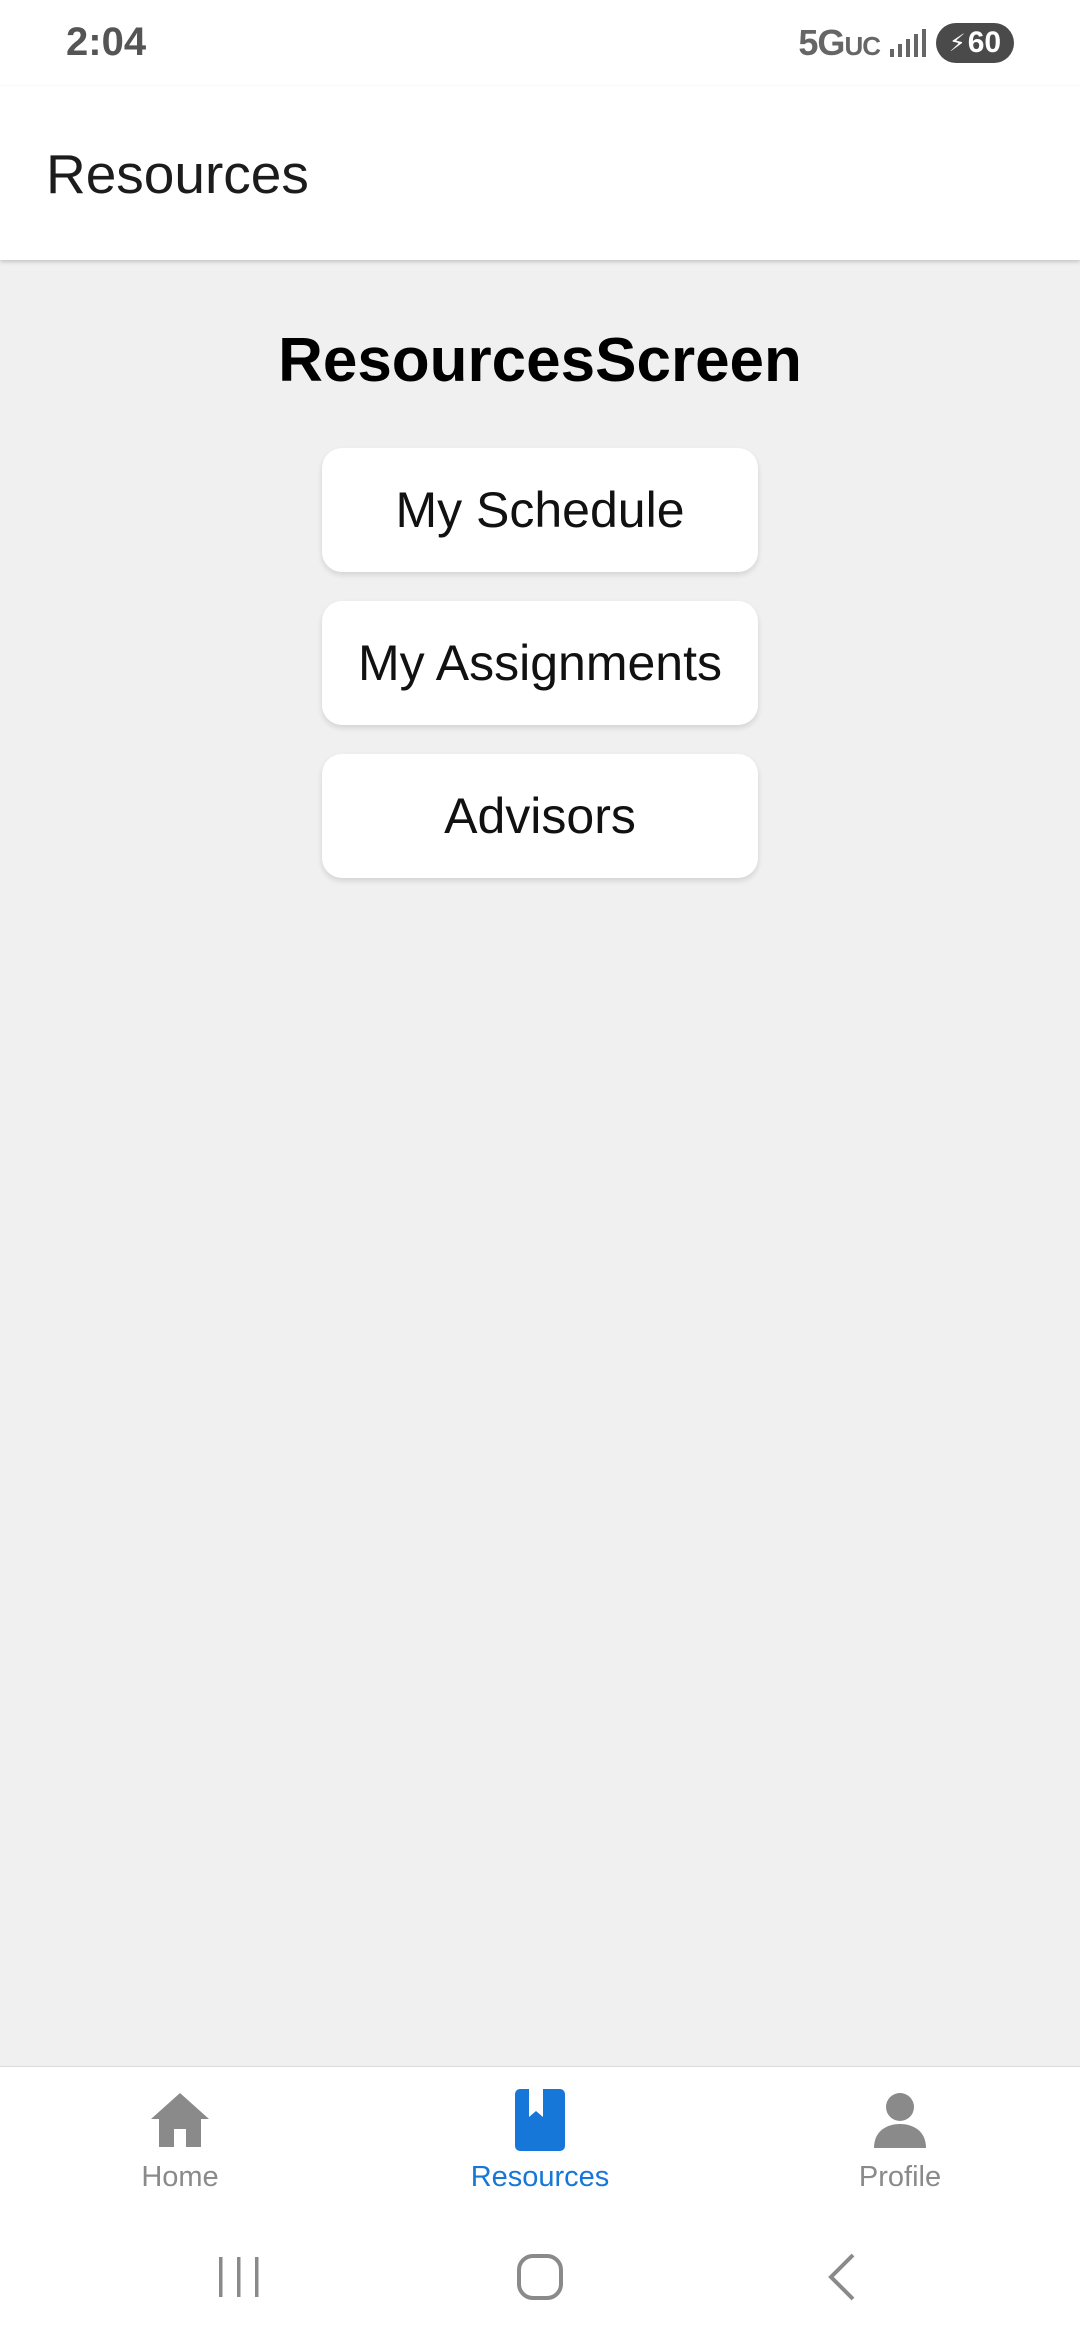  Describe the element at coordinates (540, 816) in the screenshot. I see `advisors-button: Advisors` at that location.